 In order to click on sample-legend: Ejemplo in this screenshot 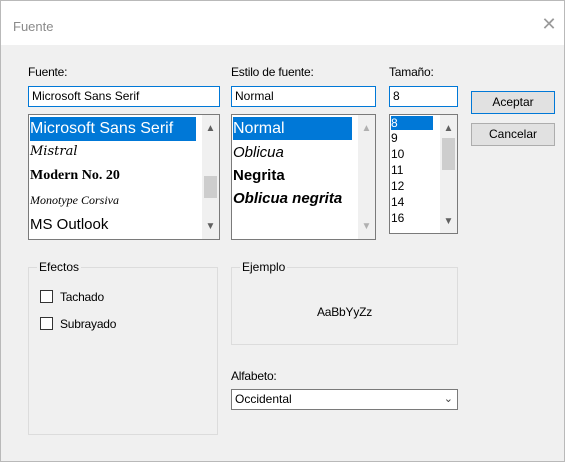, I will do `click(264, 267)`.